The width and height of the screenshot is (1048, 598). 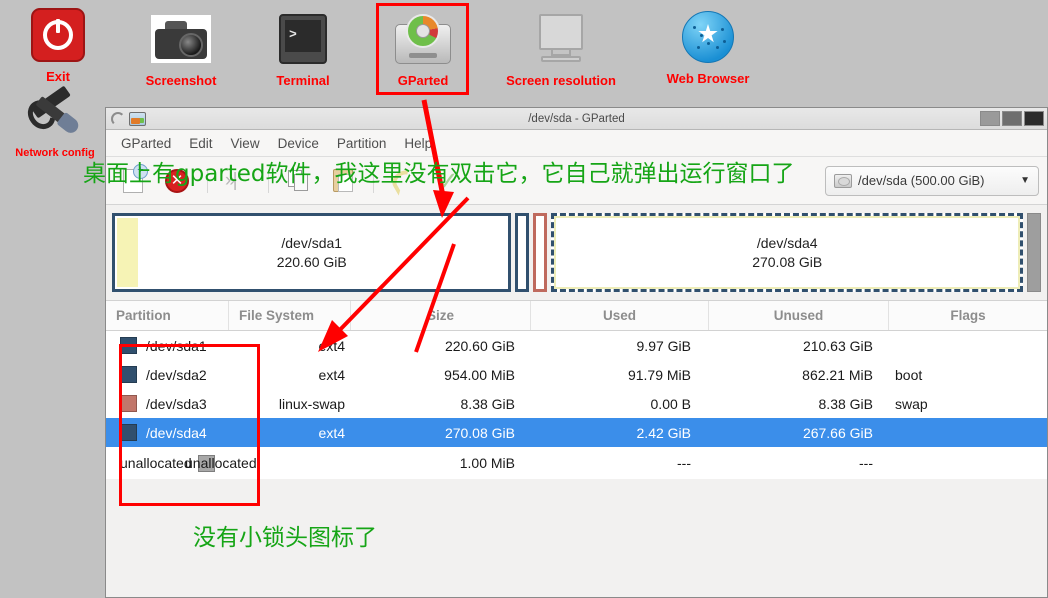 What do you see at coordinates (540, 252) in the screenshot?
I see `graphic-partition-sda3` at bounding box center [540, 252].